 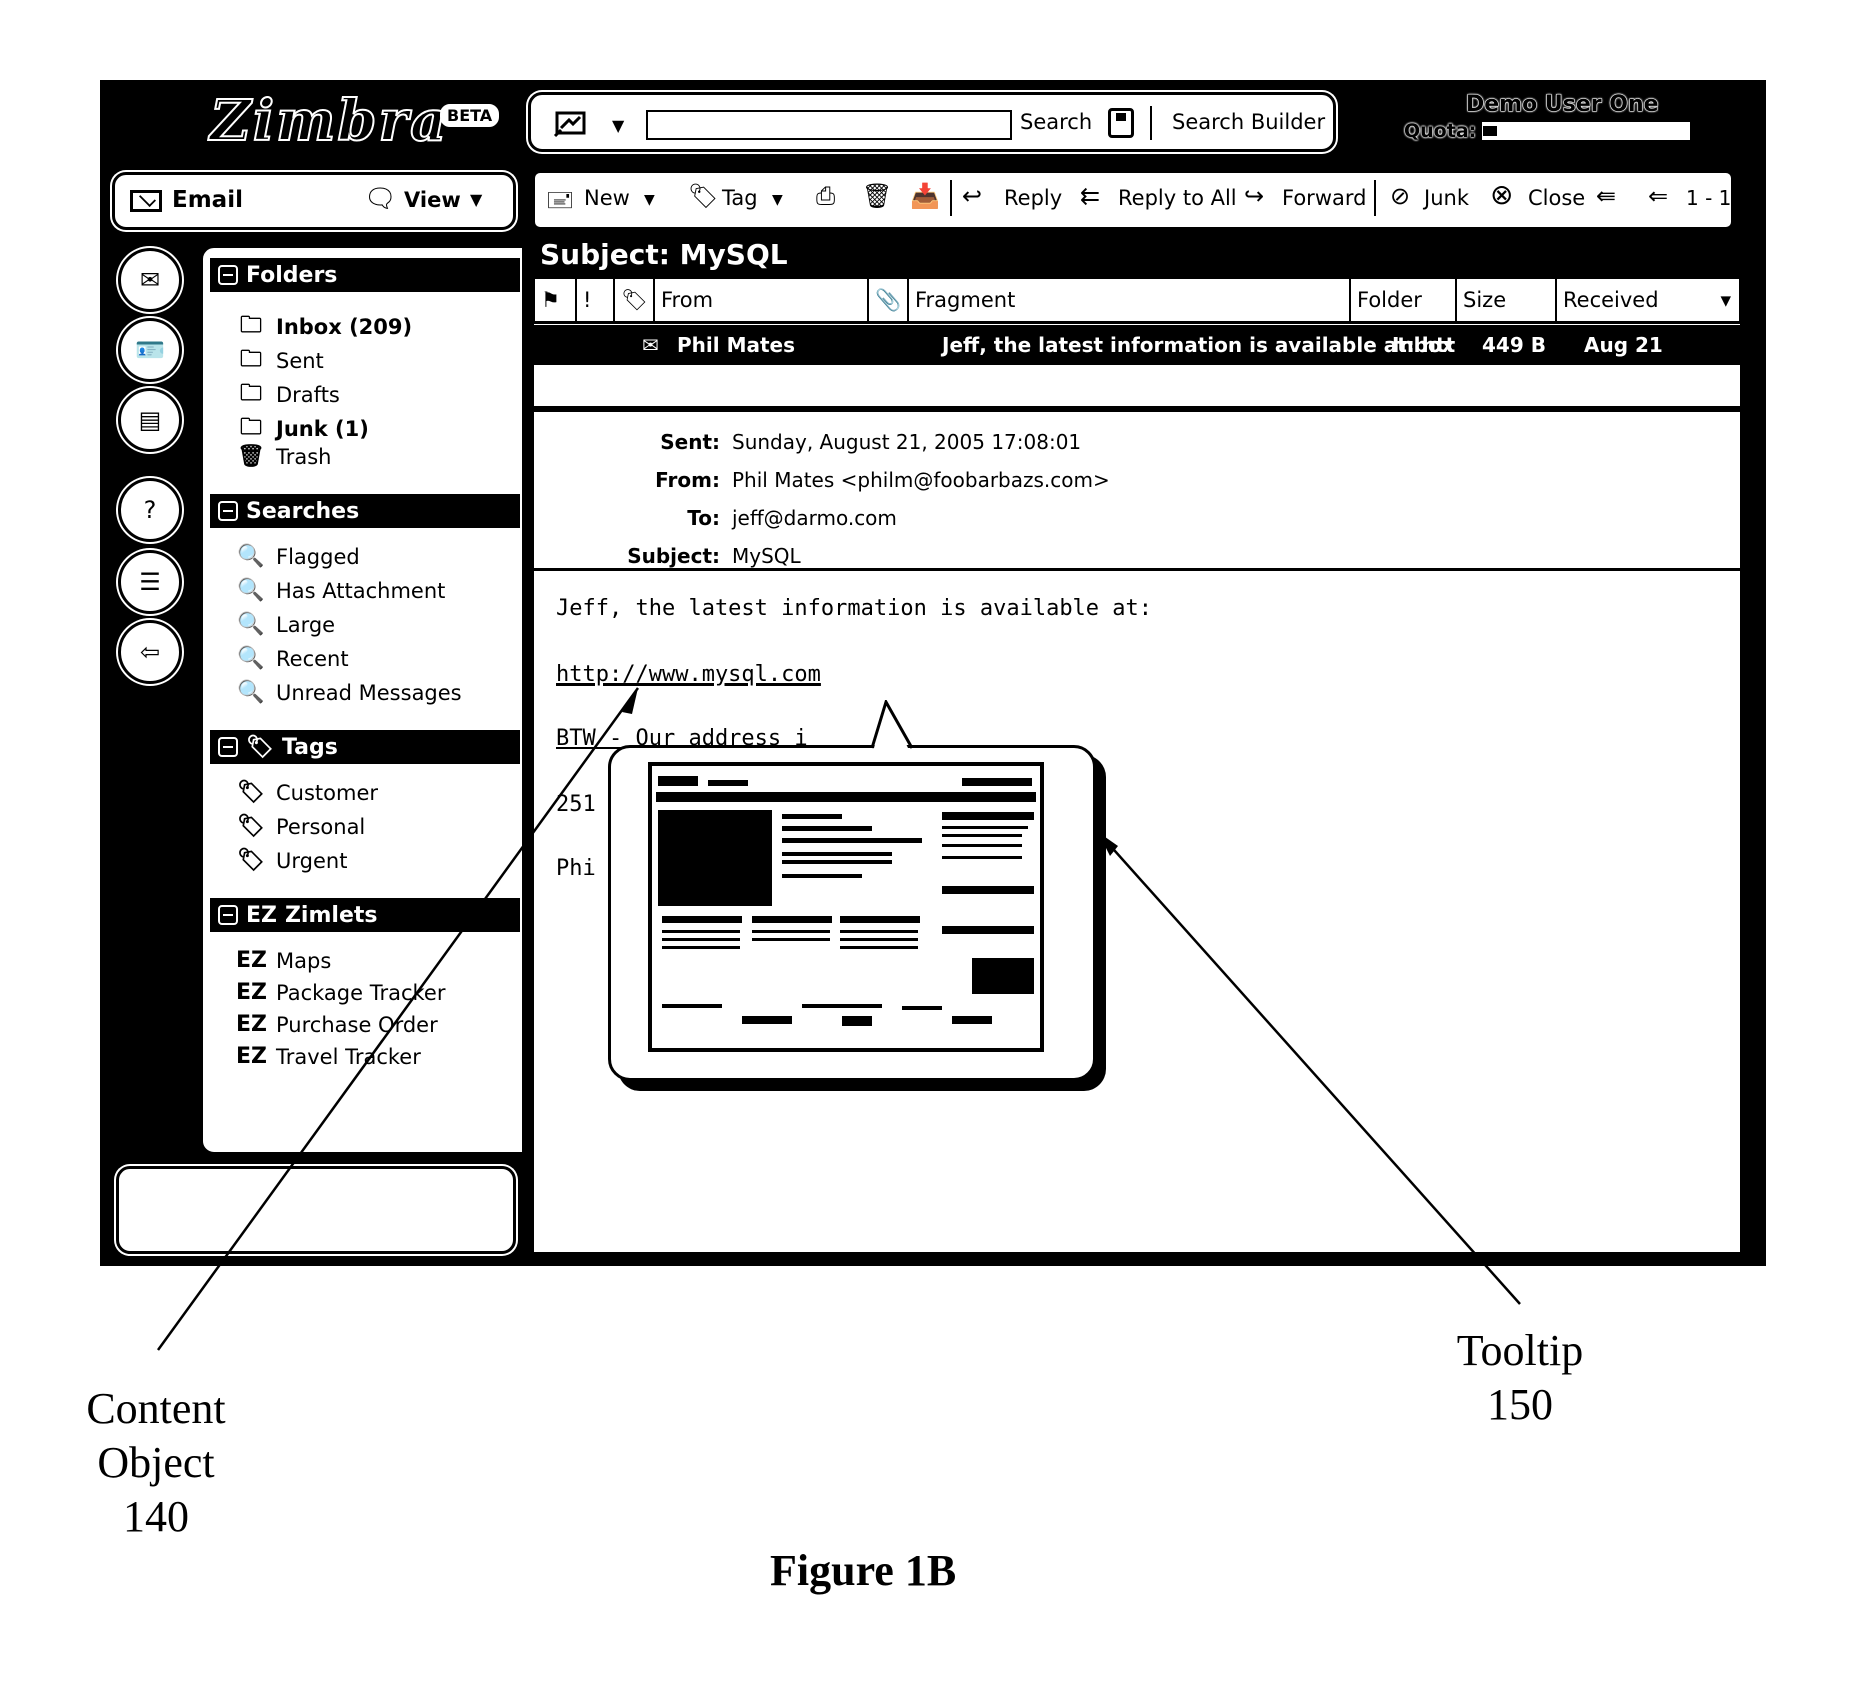 I want to click on sidebar-item-junk: 🗀 Junk (1), so click(x=302, y=429).